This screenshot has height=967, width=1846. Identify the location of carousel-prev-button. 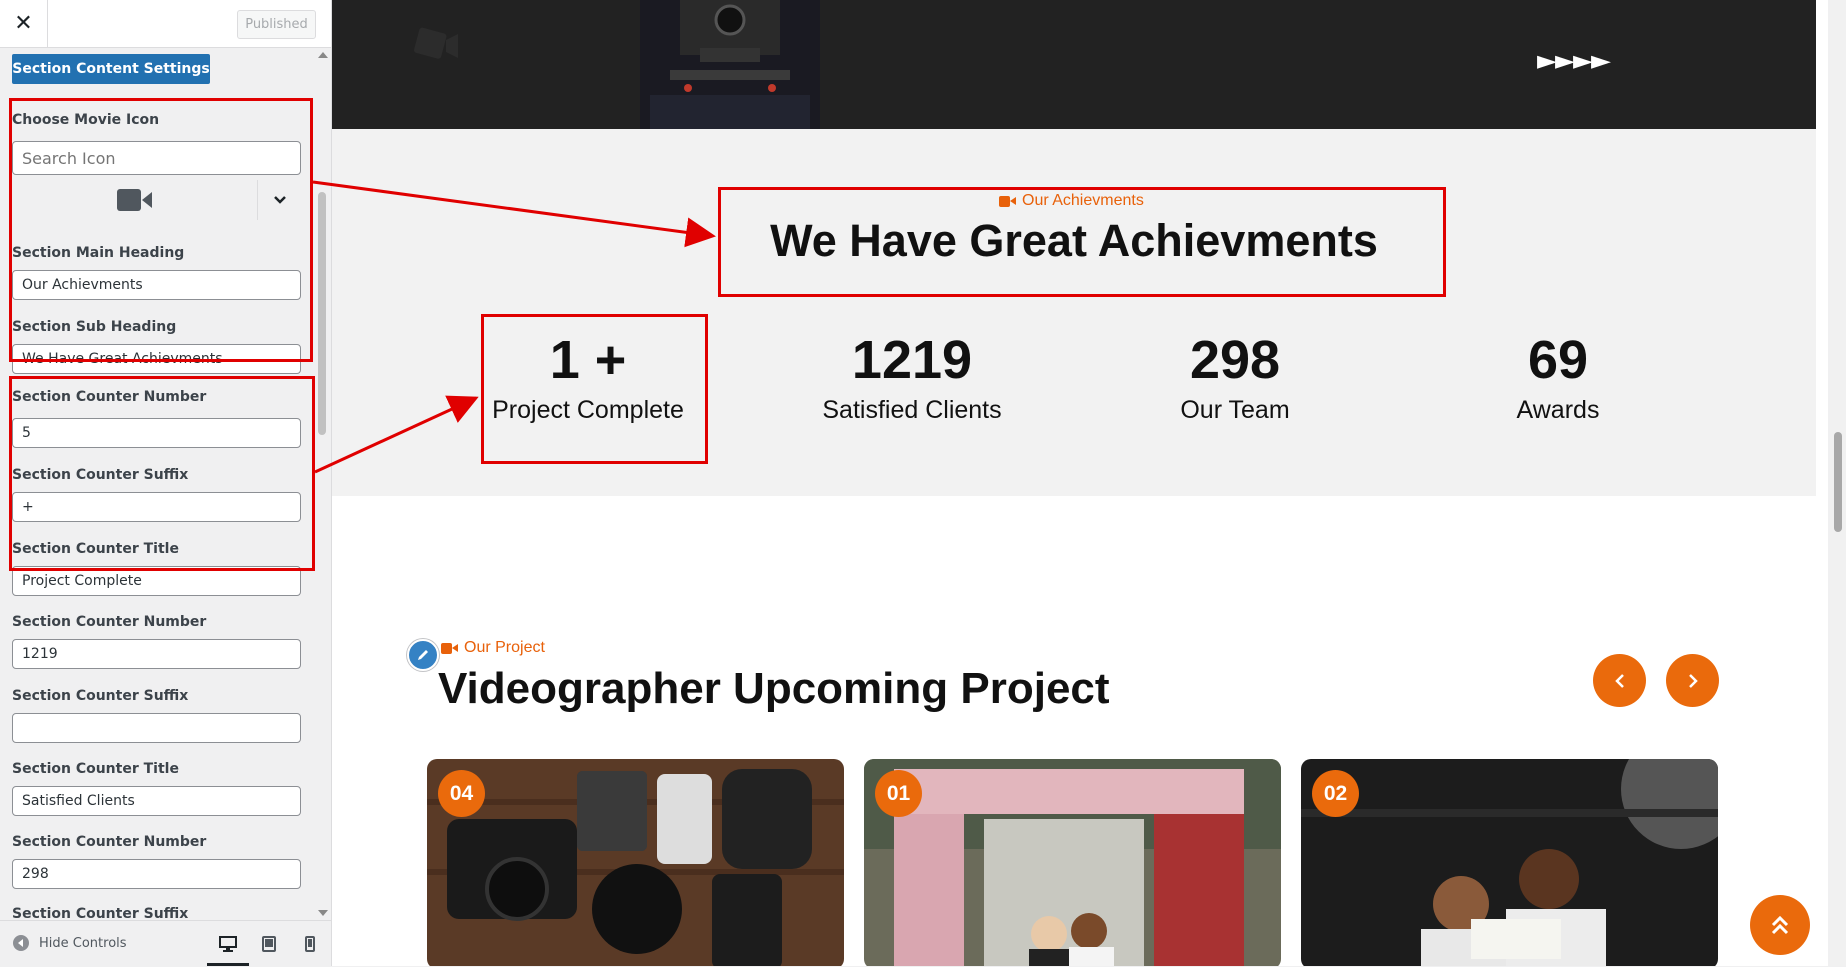
(1619, 680).